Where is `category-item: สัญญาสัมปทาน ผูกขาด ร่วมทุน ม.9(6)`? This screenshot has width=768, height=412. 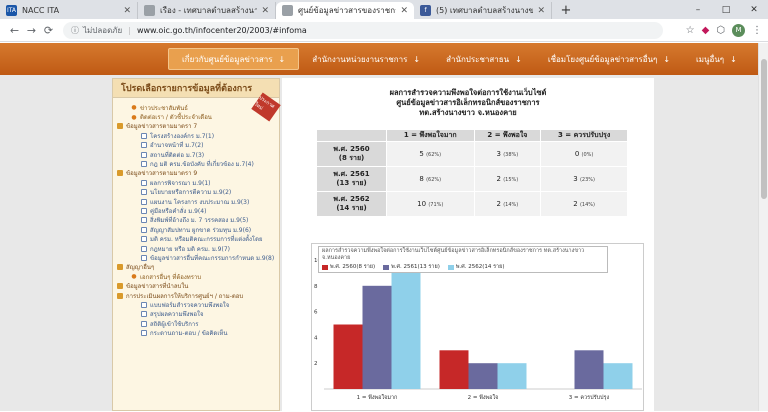 category-item: สัญญาสัมปทาน ผูกขาด ร่วมทุน ม.9(6) is located at coordinates (196, 229).